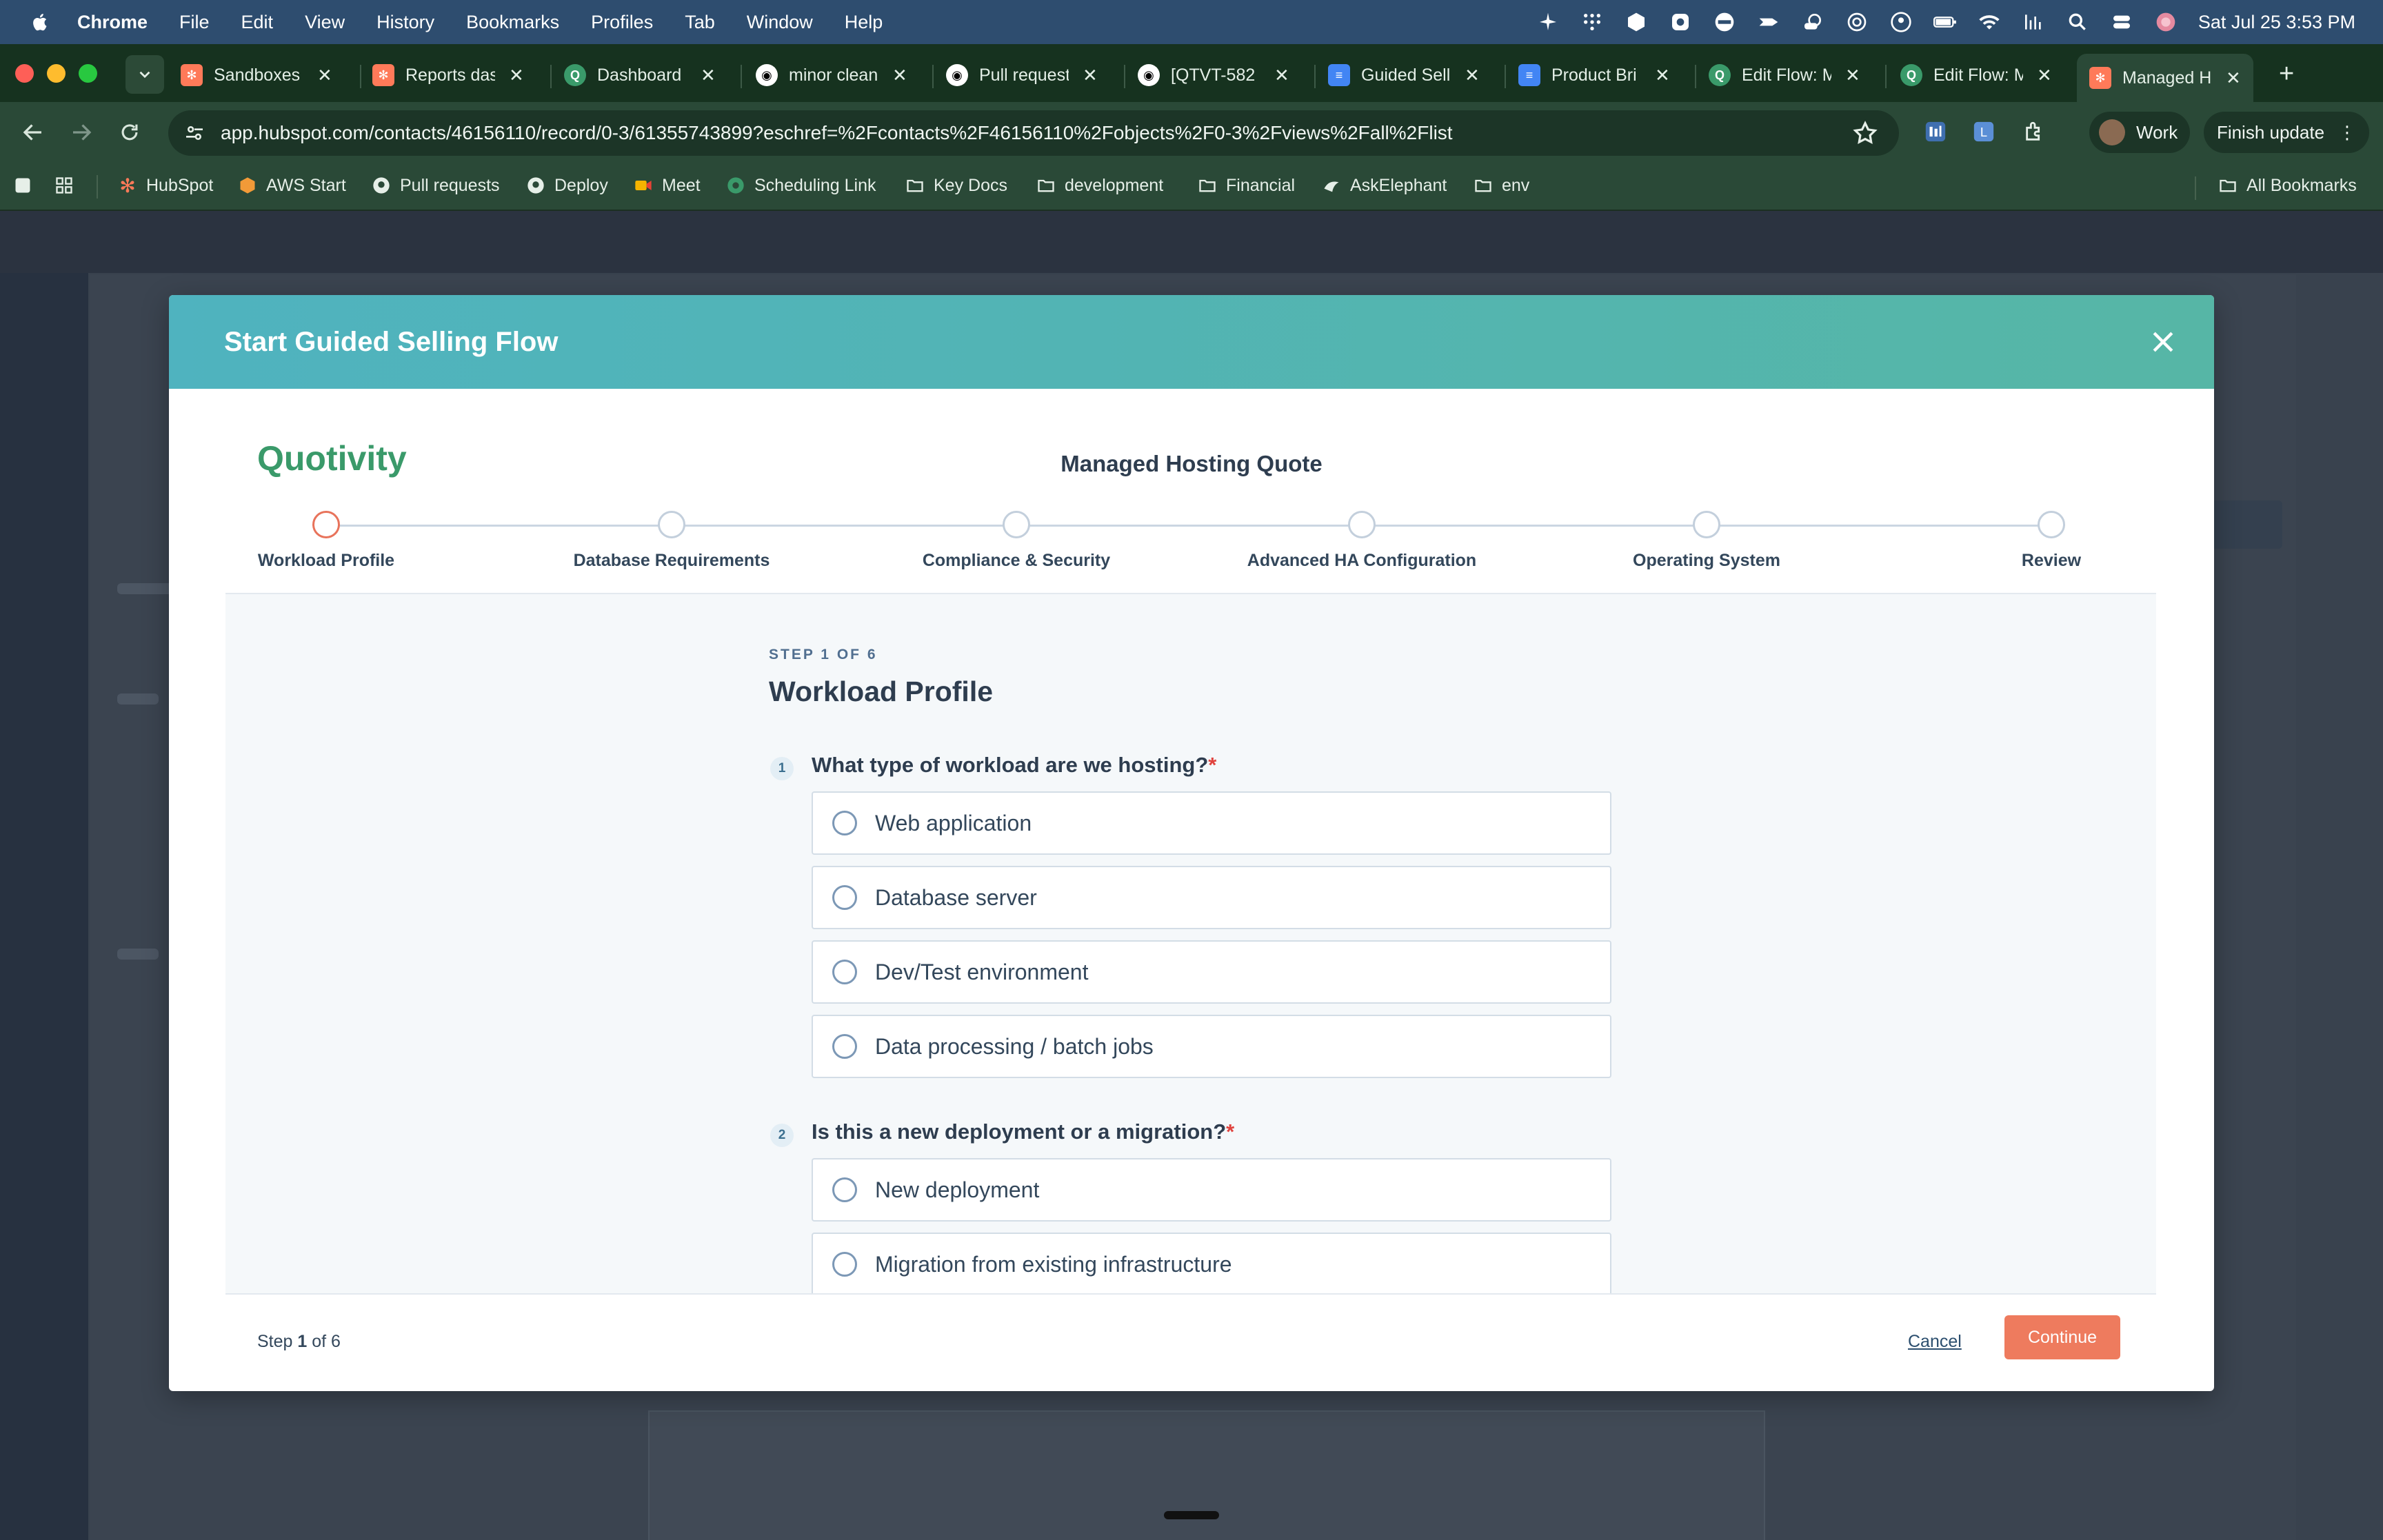  I want to click on step-advanced-ha: Advanced HA Configuration, so click(1362, 538).